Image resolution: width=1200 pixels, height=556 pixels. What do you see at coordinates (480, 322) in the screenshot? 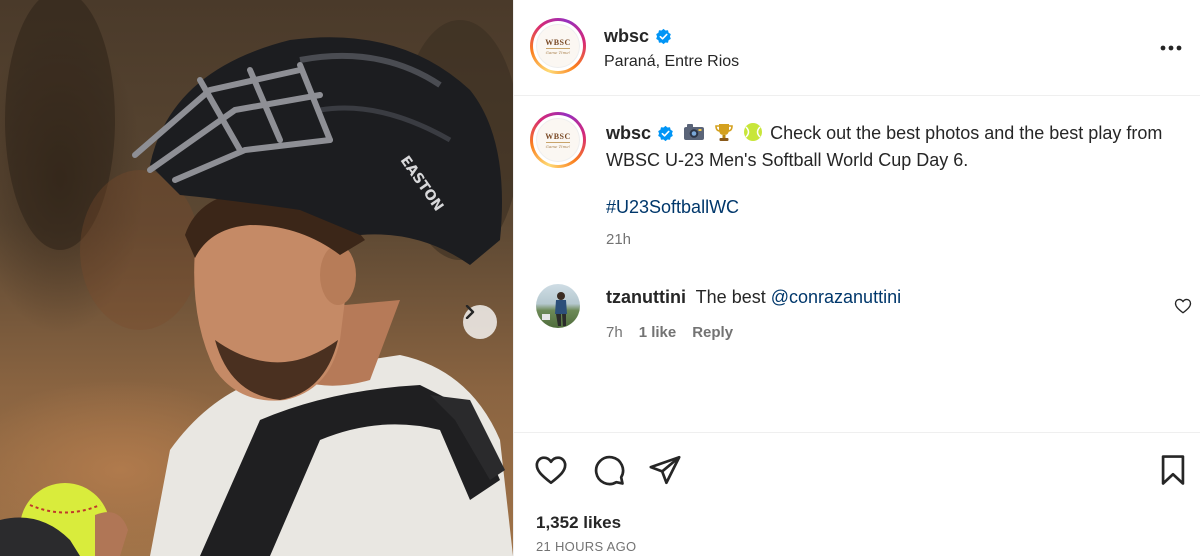
I see `next-photo-button` at bounding box center [480, 322].